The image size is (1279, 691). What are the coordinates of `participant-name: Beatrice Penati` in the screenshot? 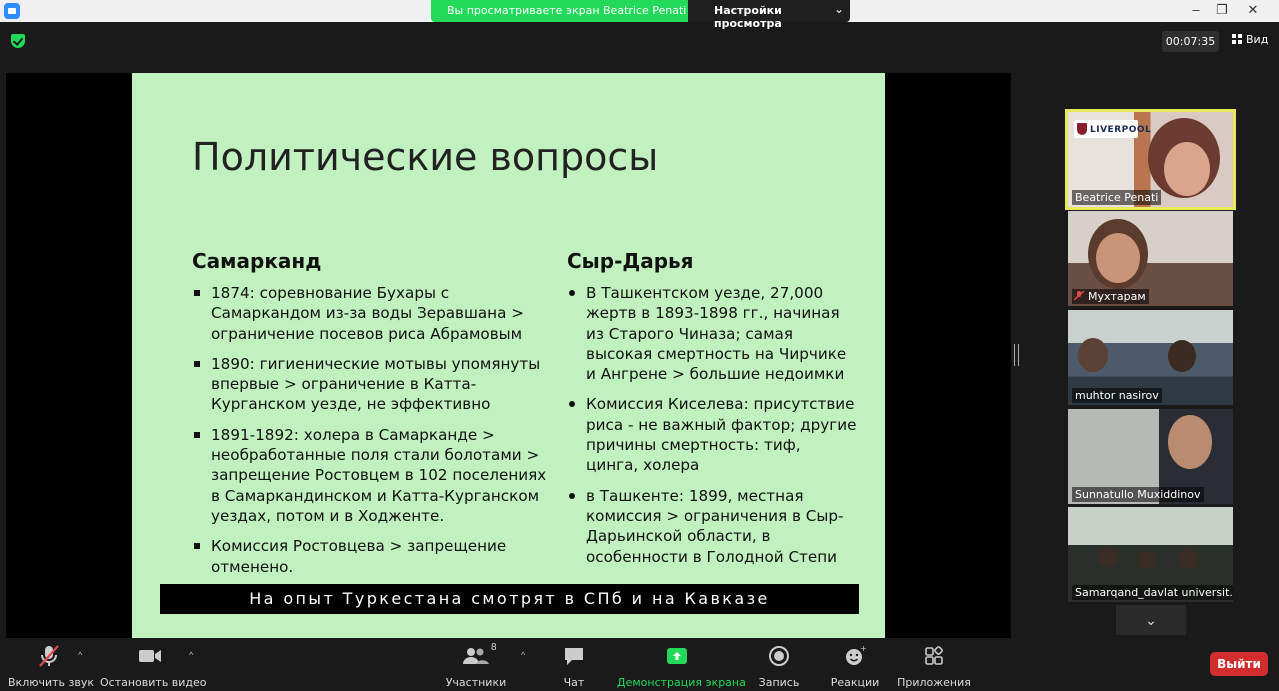 It's located at (1117, 197).